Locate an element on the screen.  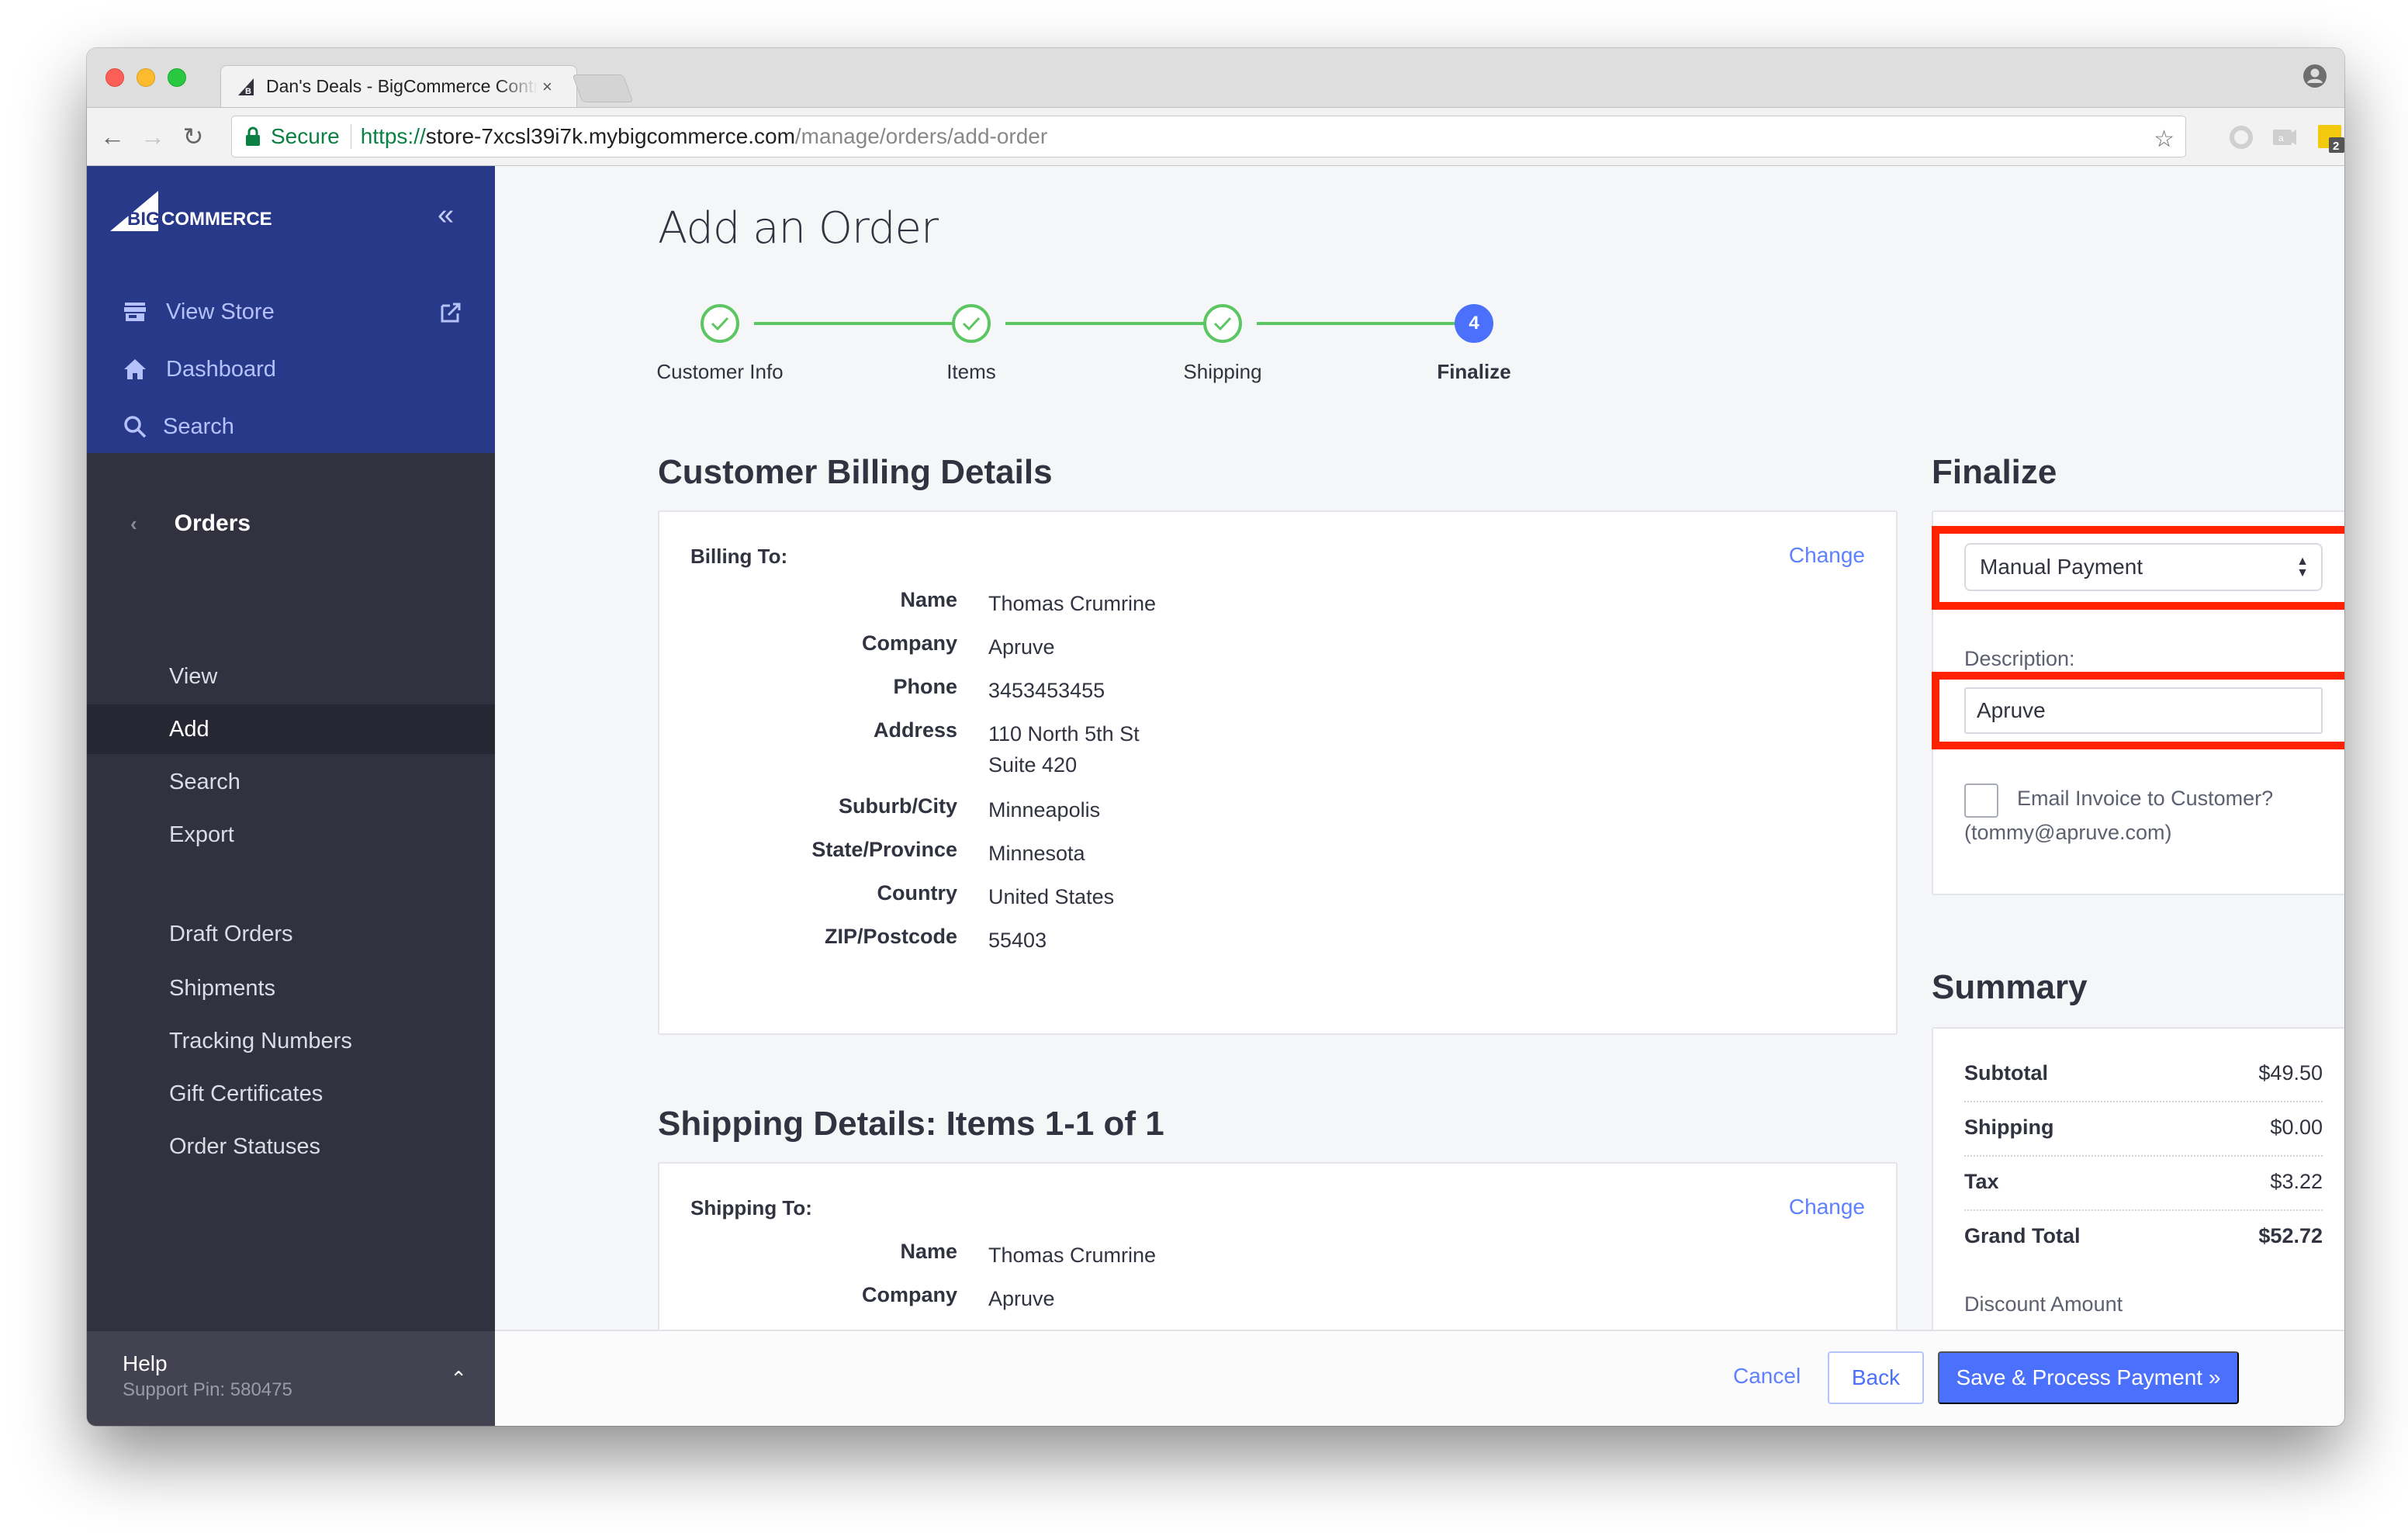
collapse-sidebar-icon: « is located at coordinates (446, 215).